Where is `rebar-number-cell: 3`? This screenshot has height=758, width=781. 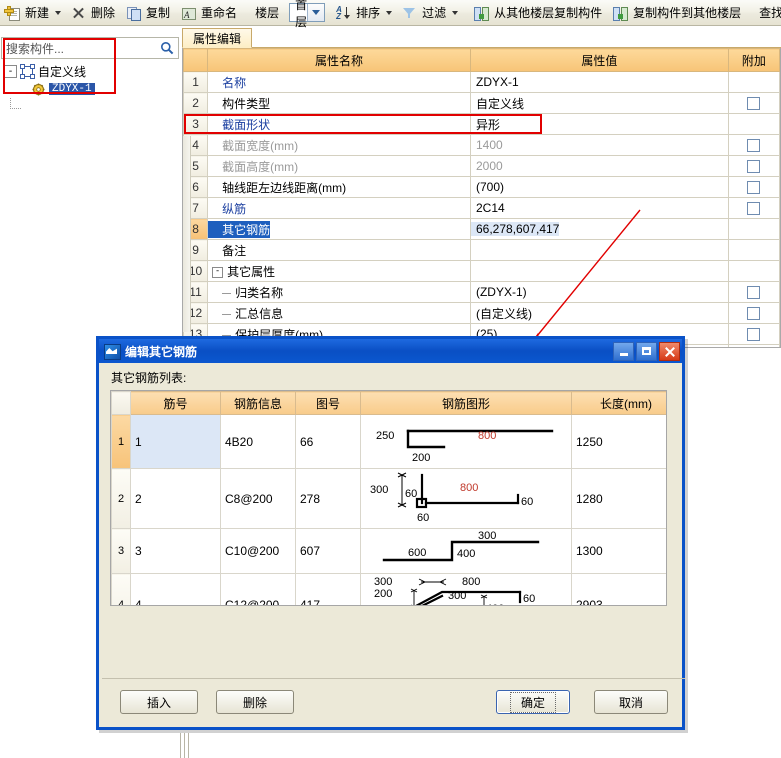 rebar-number-cell: 3 is located at coordinates (175, 551).